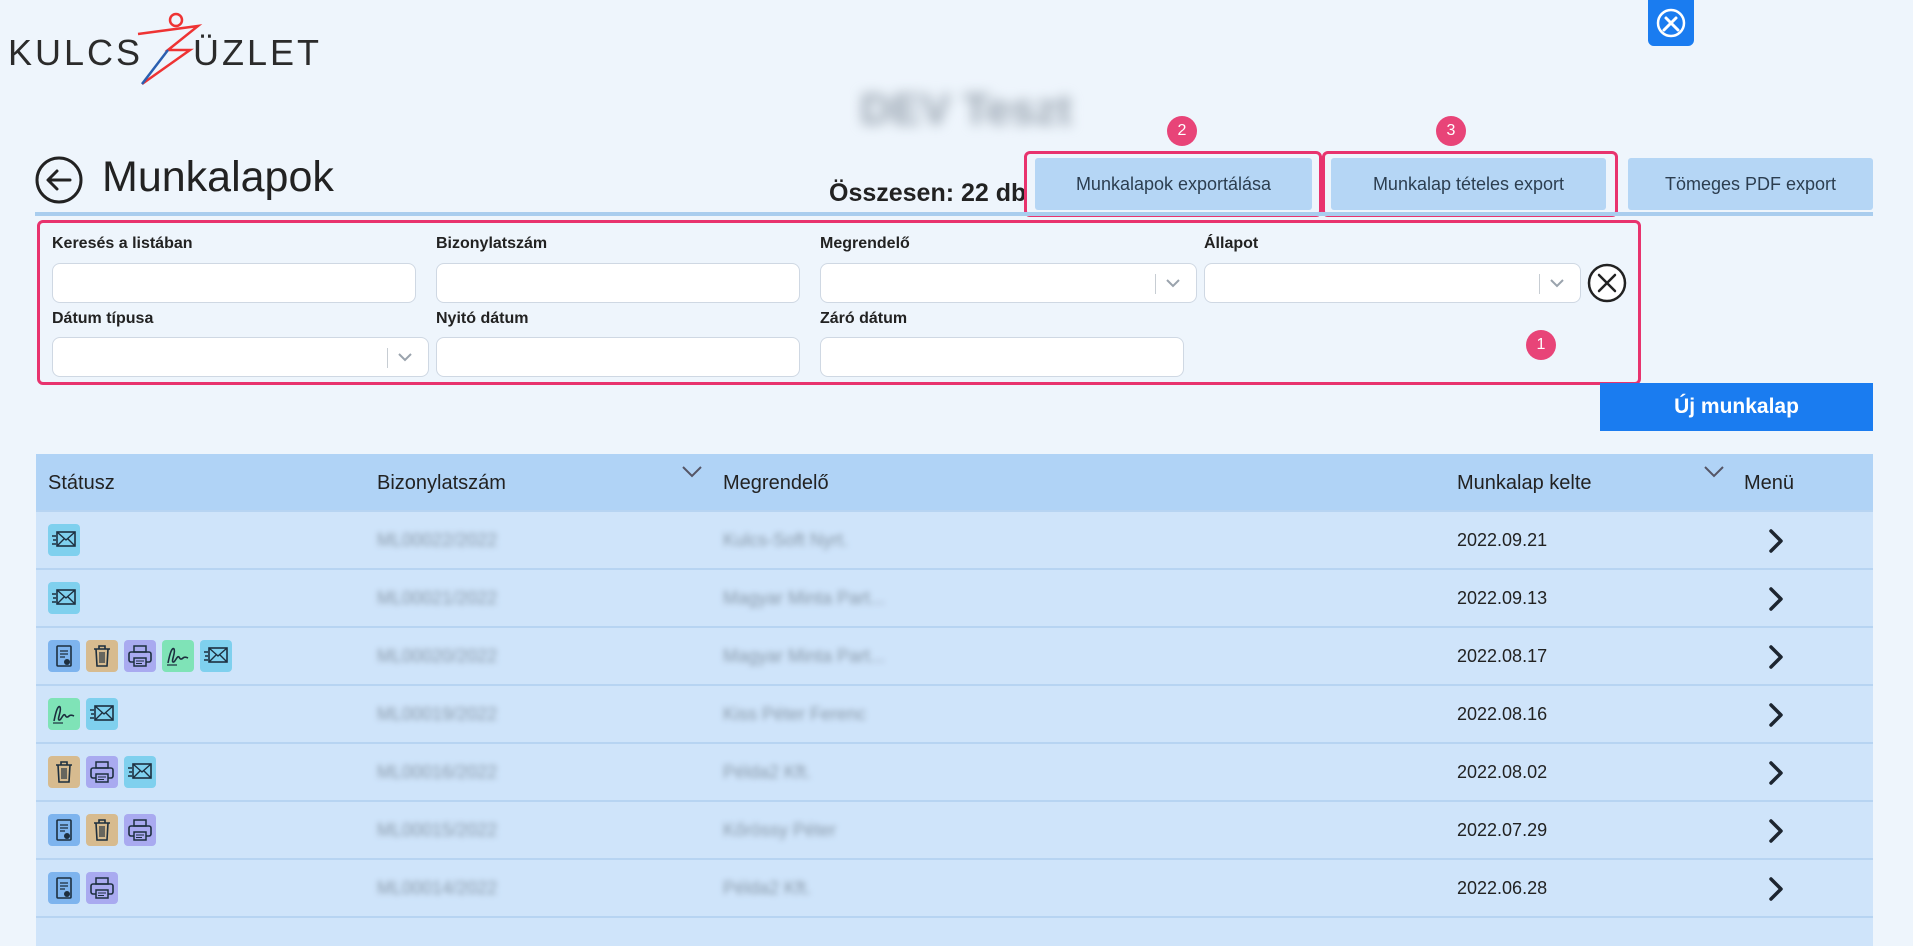  I want to click on date-cell: 2022.07.29, so click(1502, 830).